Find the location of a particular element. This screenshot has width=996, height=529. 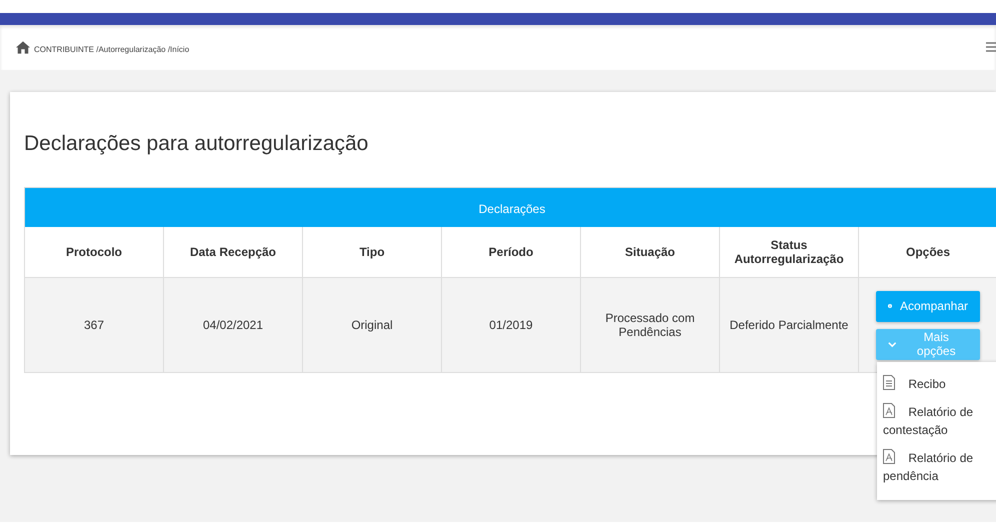

table-cell: 01/2019 is located at coordinates (511, 325).